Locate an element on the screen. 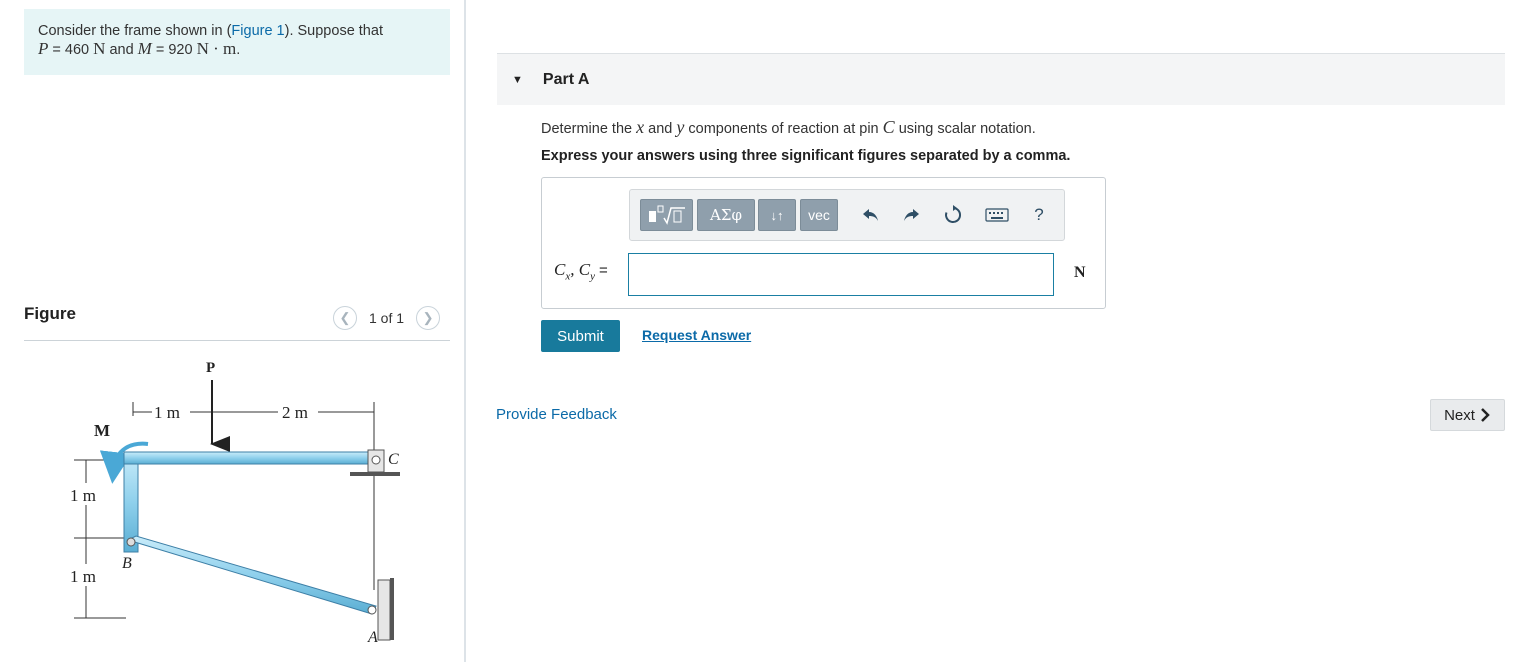 Image resolution: width=1527 pixels, height=662 pixels. chevron-right-icon is located at coordinates (1485, 415).